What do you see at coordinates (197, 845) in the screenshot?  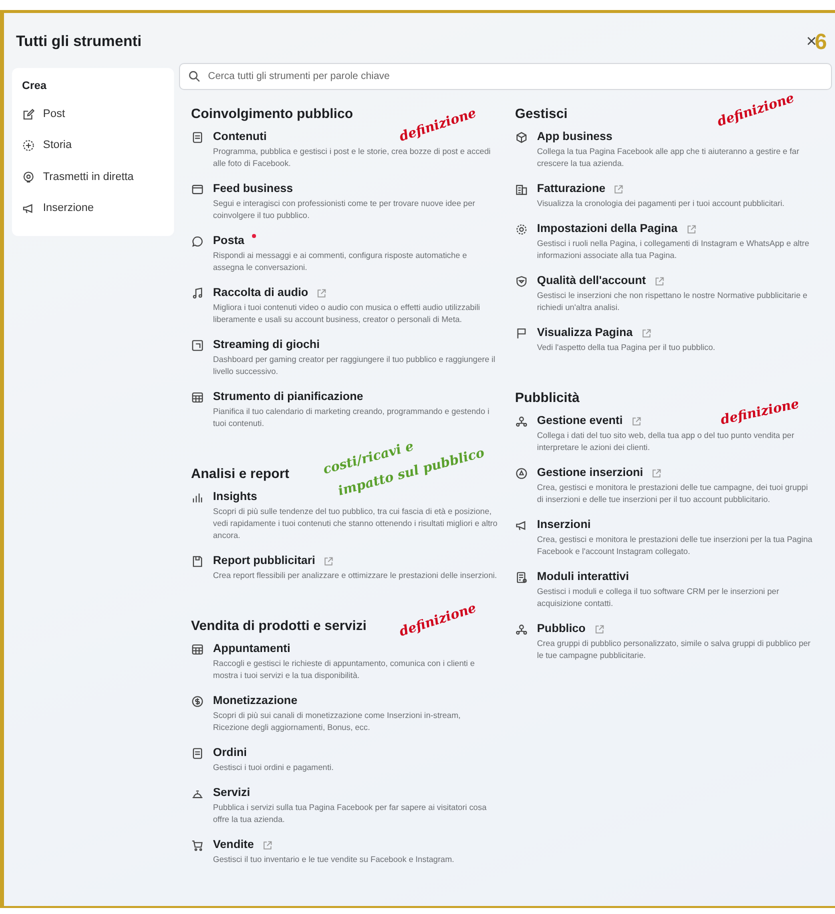 I see `cart-icon` at bounding box center [197, 845].